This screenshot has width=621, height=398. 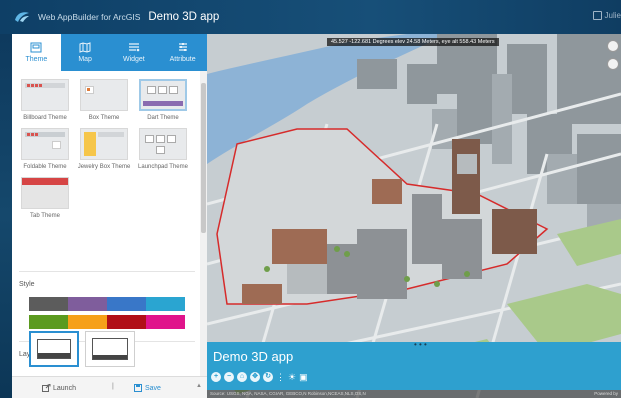 I want to click on section-divider, so click(x=107, y=271).